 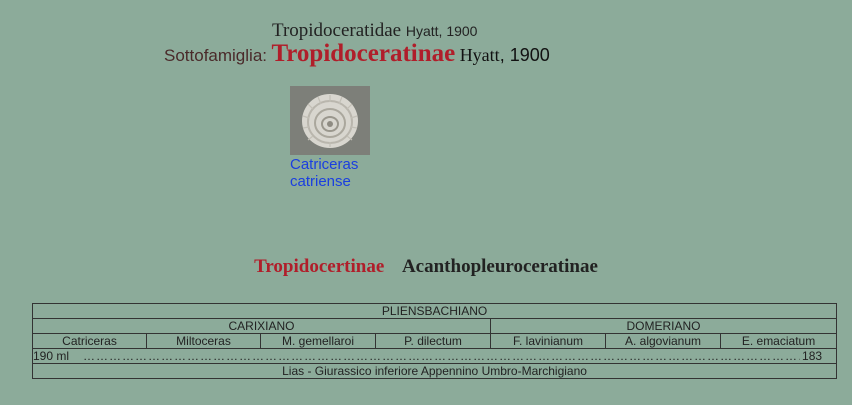 I want to click on specimen-caption-link: Catriceras catriense, so click(x=335, y=173).